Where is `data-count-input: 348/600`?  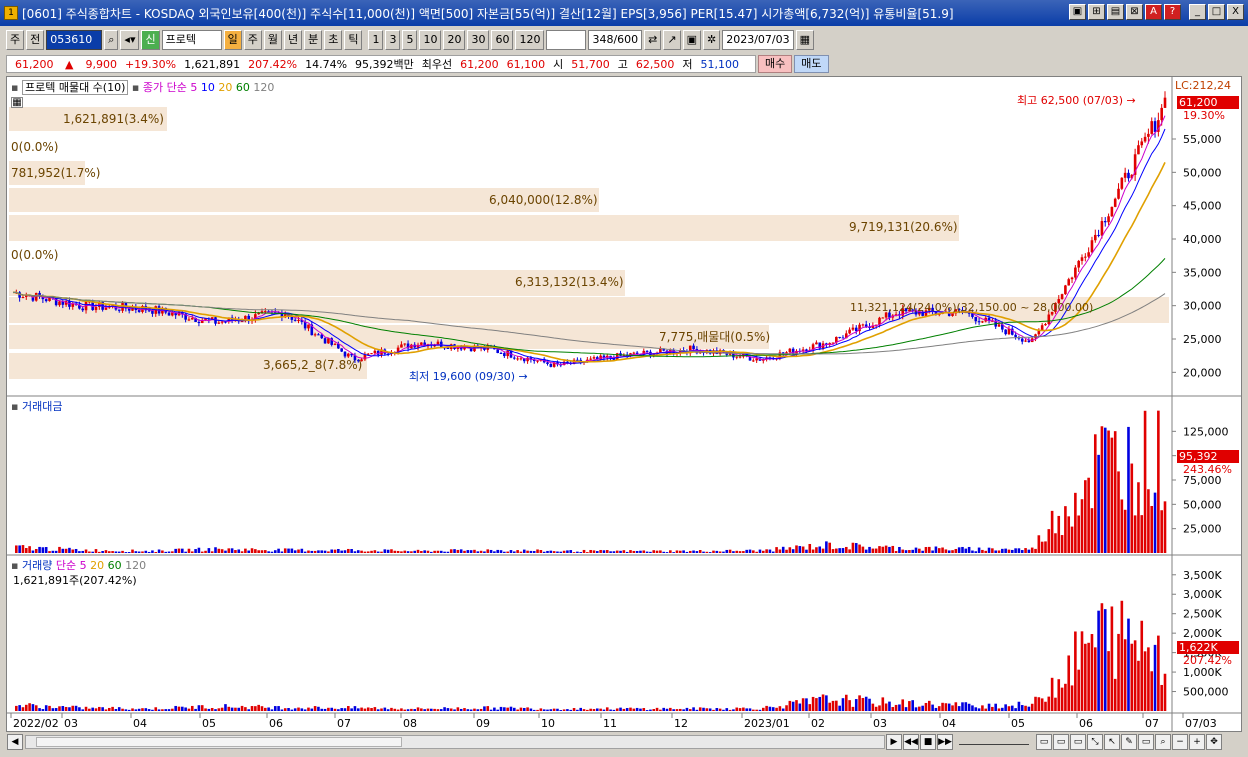
data-count-input: 348/600 is located at coordinates (615, 40).